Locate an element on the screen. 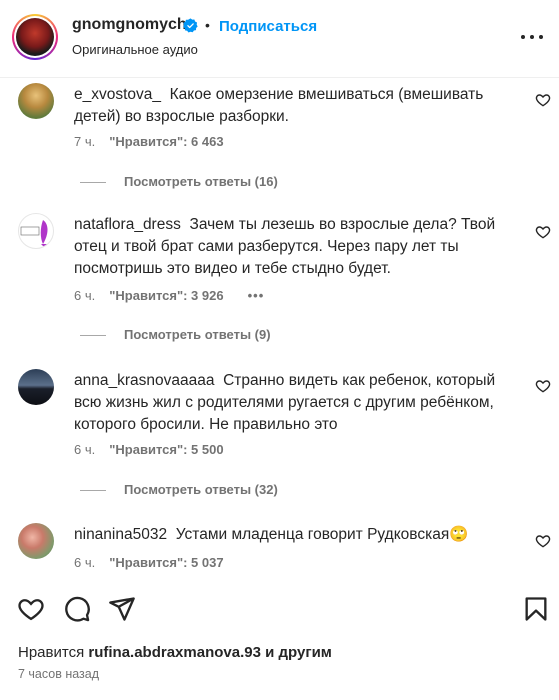 The image size is (559, 700). author-username: gnomgnomych is located at coordinates (129, 25).